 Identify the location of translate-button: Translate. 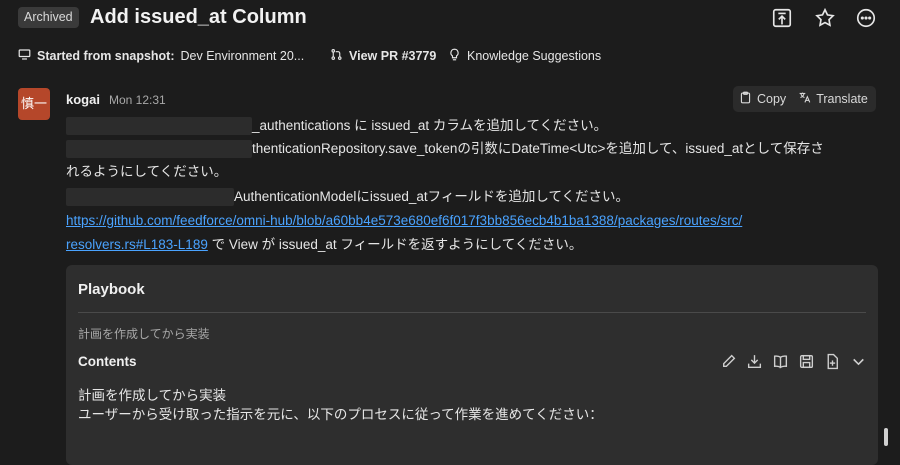
(833, 99).